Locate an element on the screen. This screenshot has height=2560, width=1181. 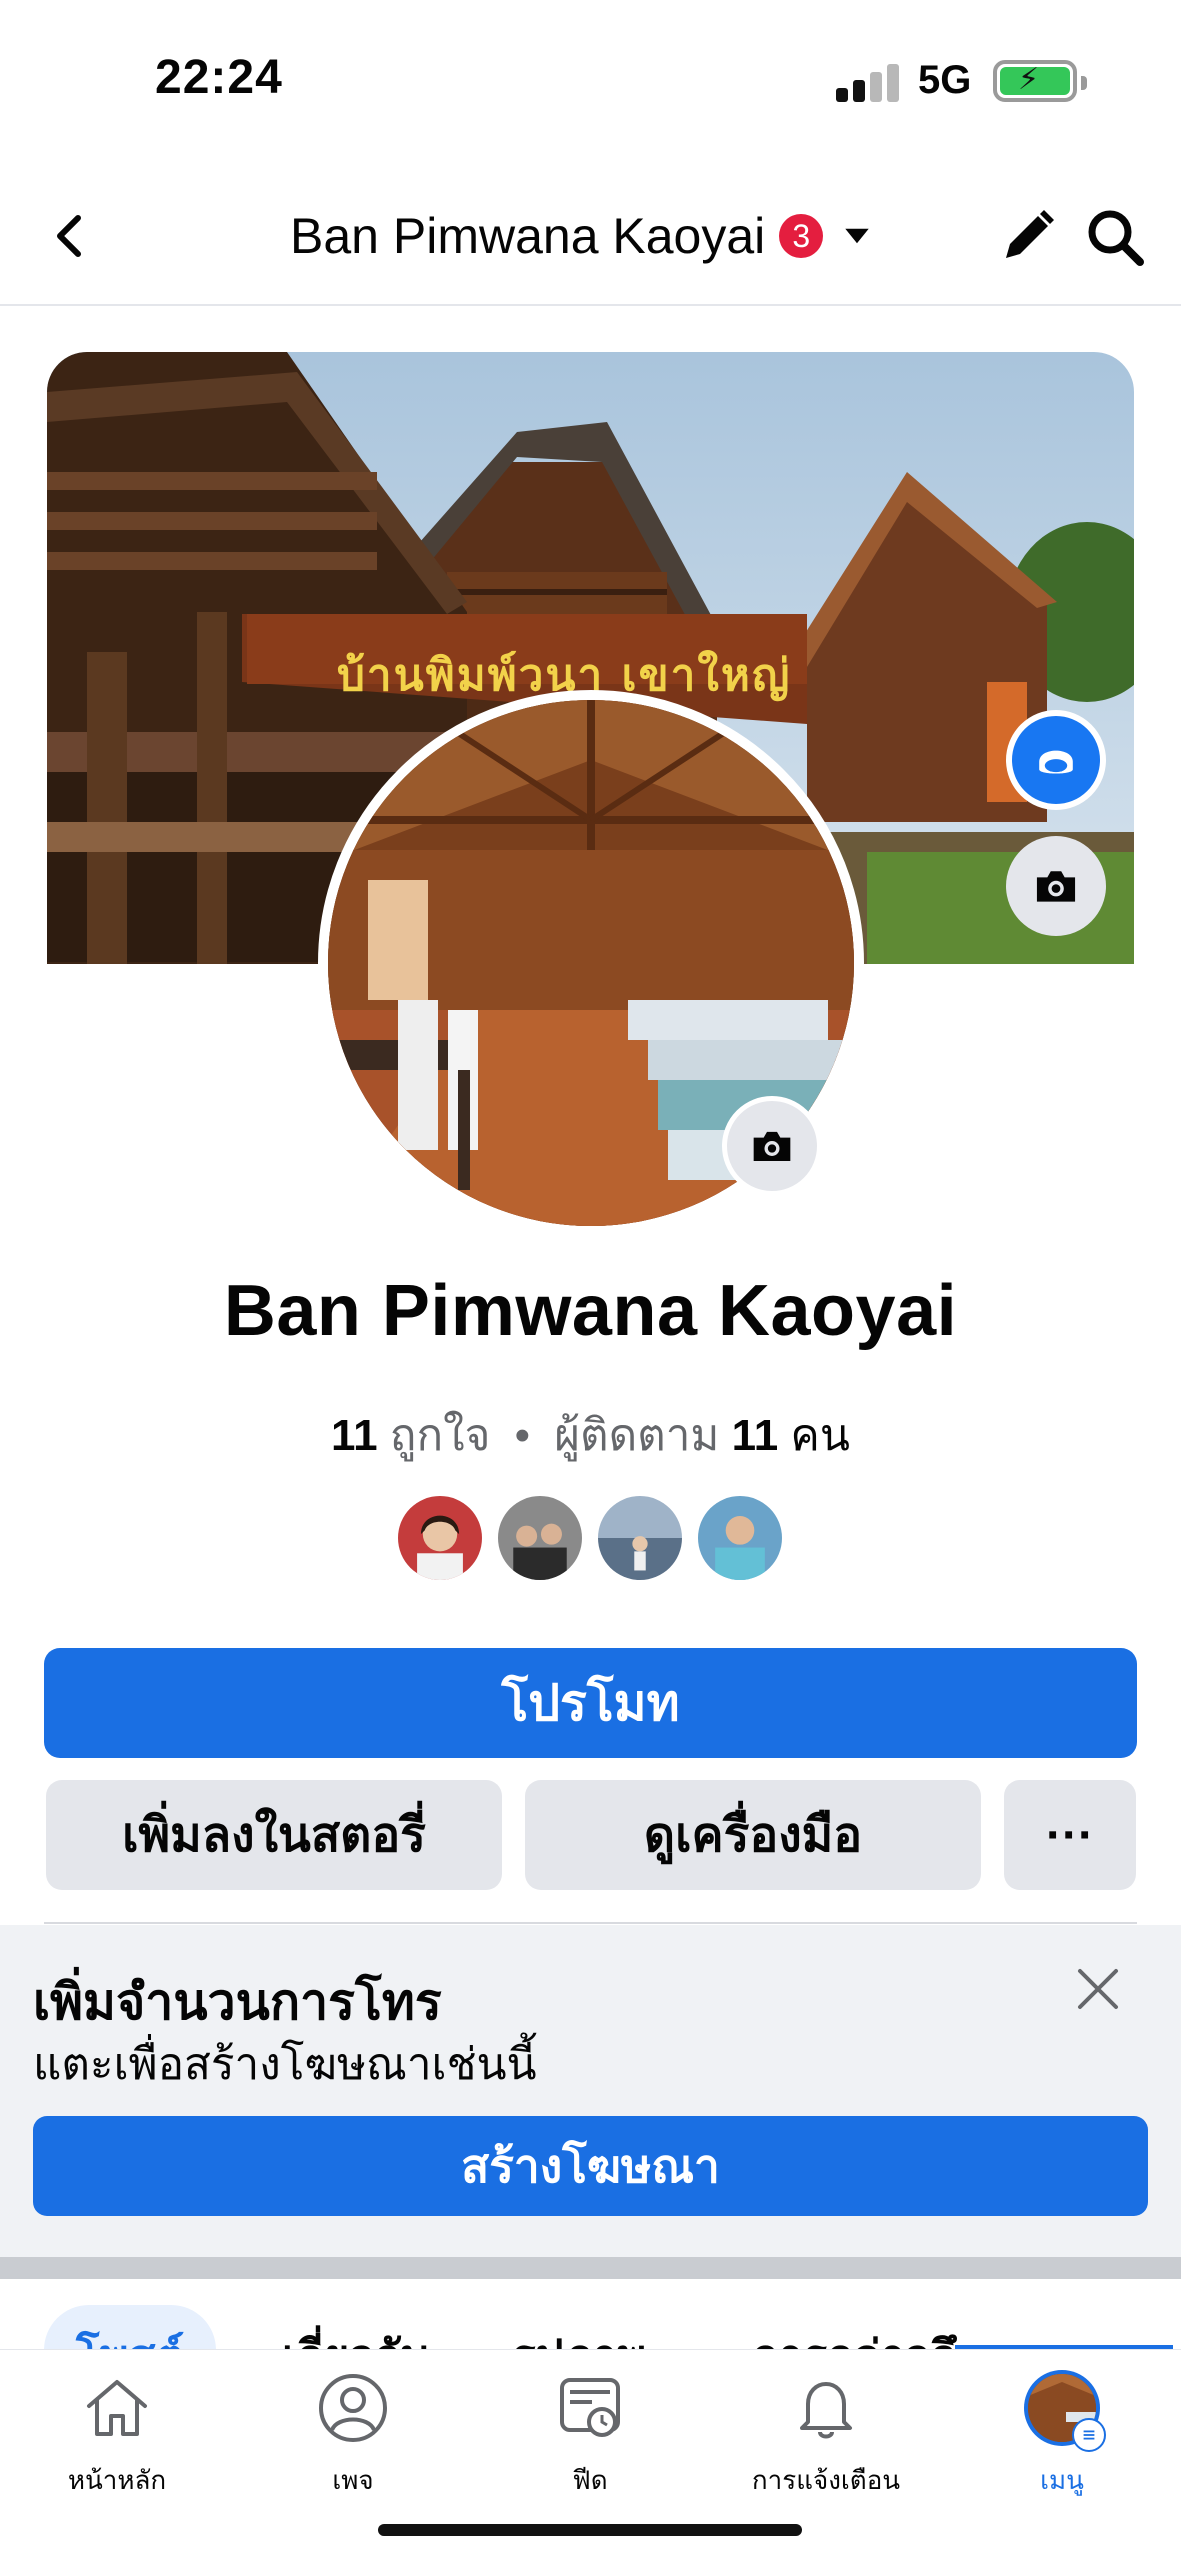
add-to-story-button: เพิ่มลงในสตอรี่ is located at coordinates (274, 1835).